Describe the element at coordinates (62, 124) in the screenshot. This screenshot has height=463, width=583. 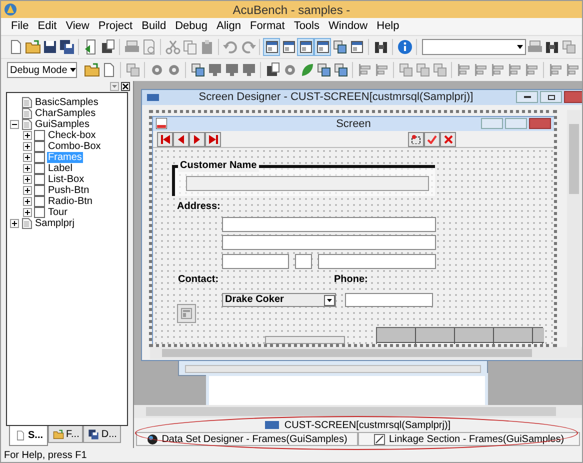
I see `tree-item: GuiSamples` at that location.